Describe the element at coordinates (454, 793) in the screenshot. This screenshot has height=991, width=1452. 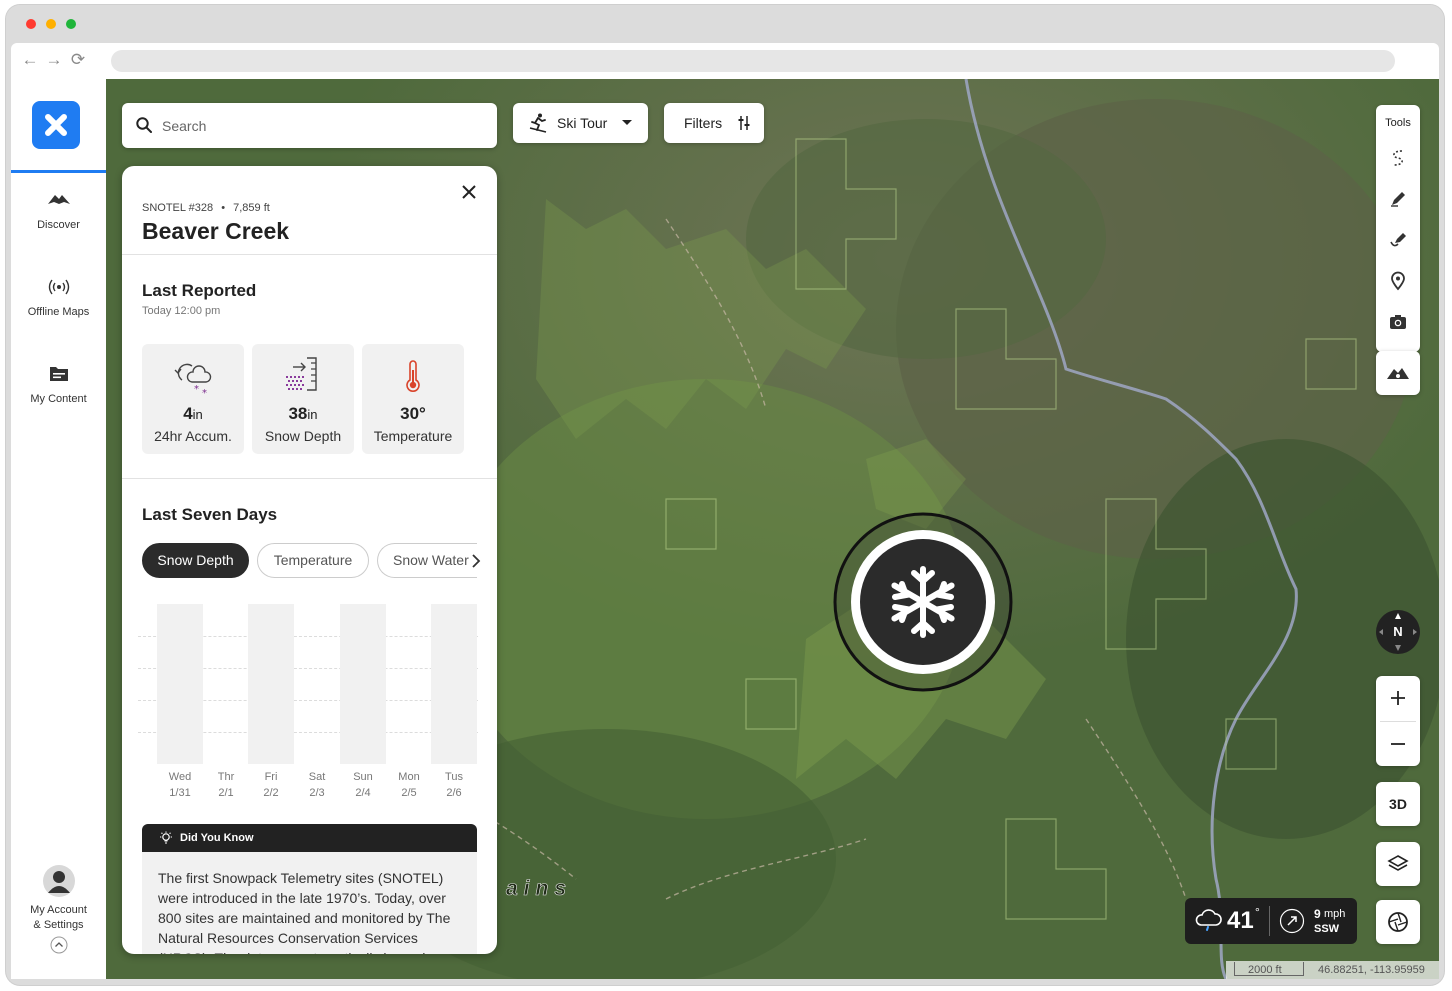
I see `day-date: 2/6` at that location.